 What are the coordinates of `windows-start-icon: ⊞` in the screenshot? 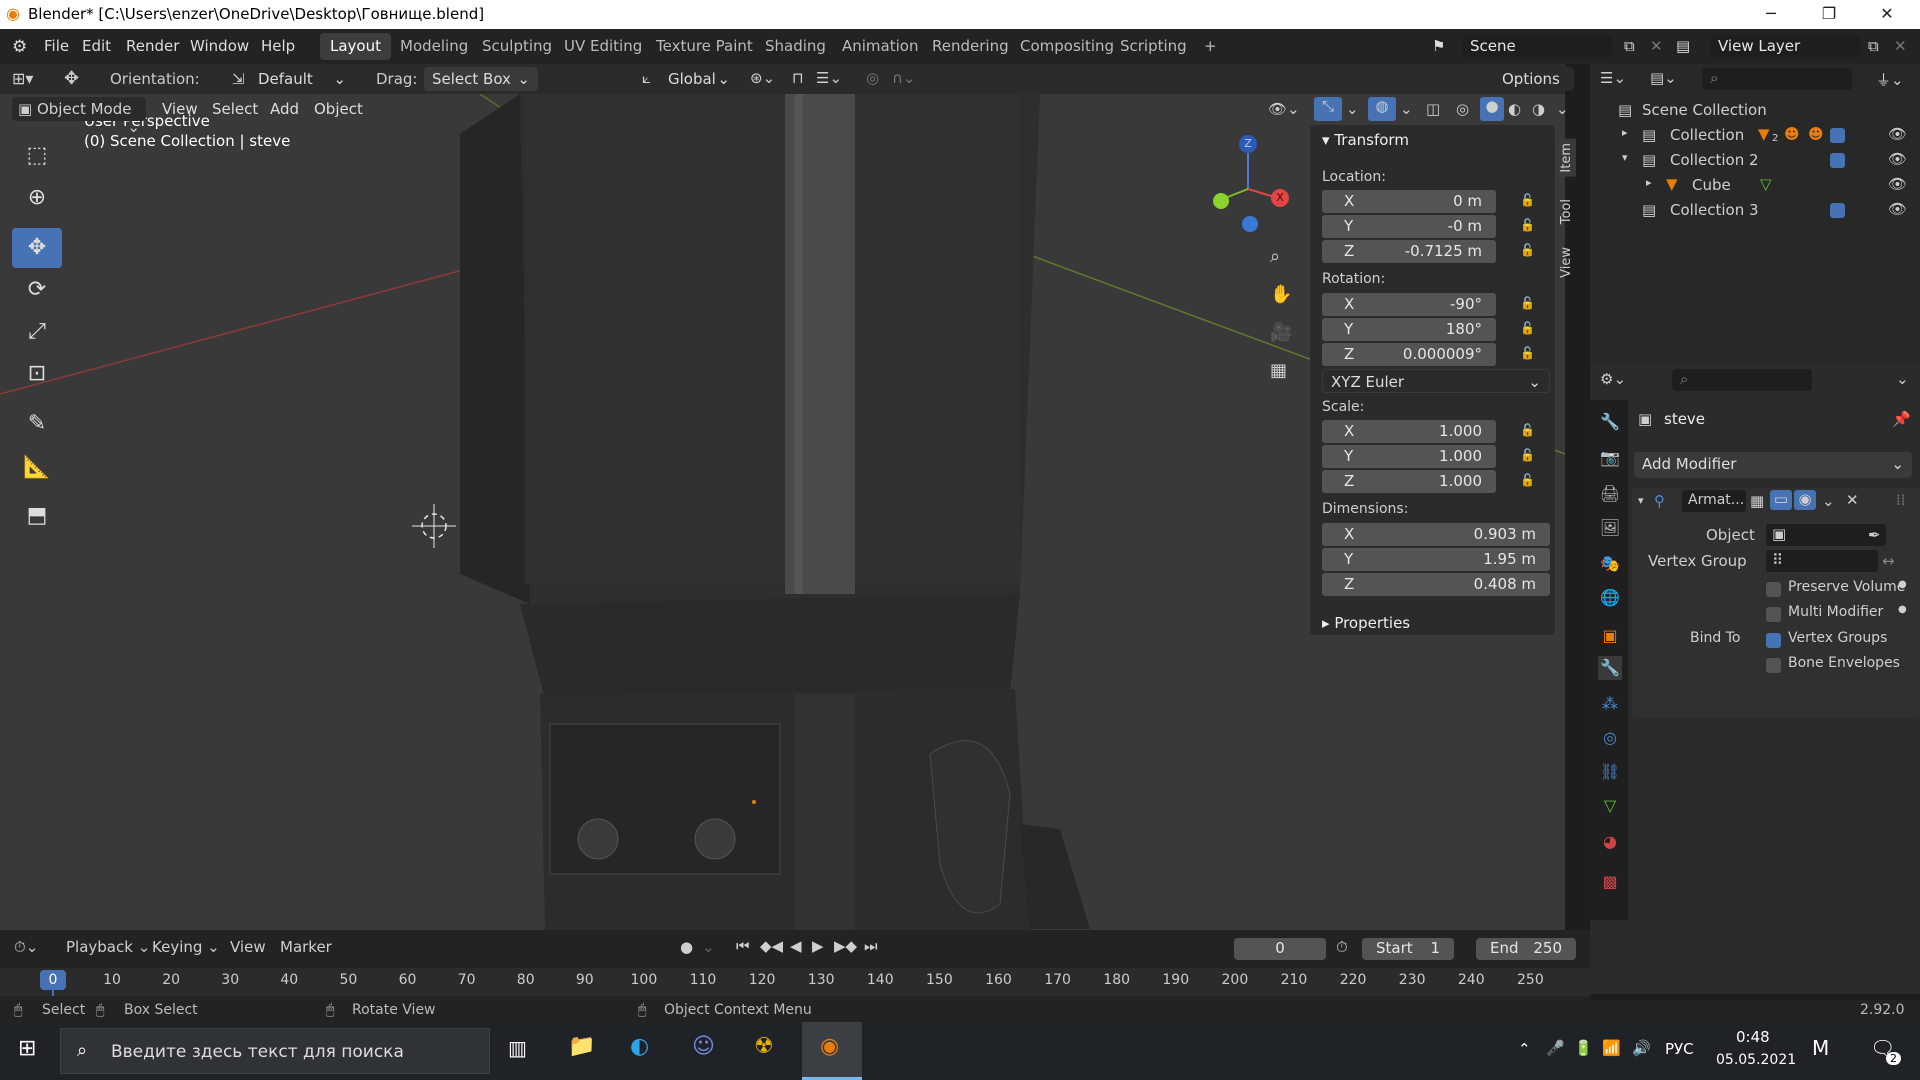 It's located at (27, 1048).